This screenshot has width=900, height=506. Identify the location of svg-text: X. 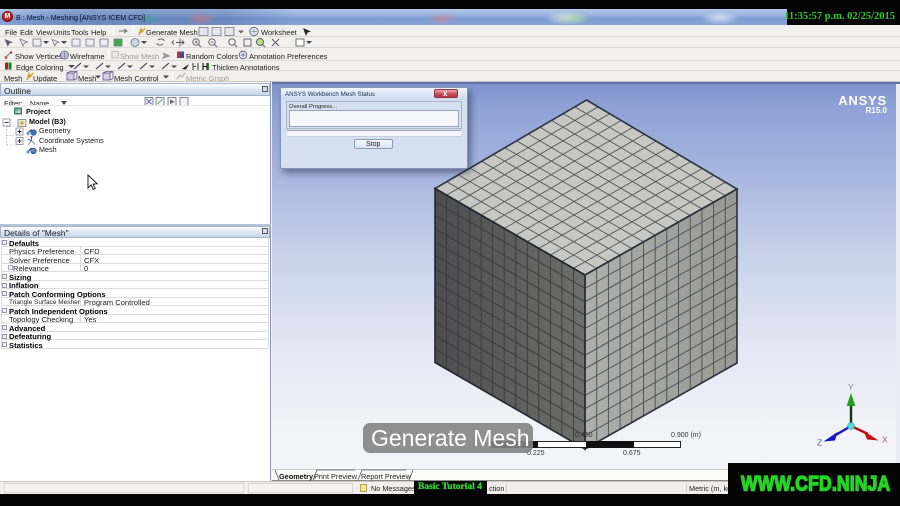
(885, 440).